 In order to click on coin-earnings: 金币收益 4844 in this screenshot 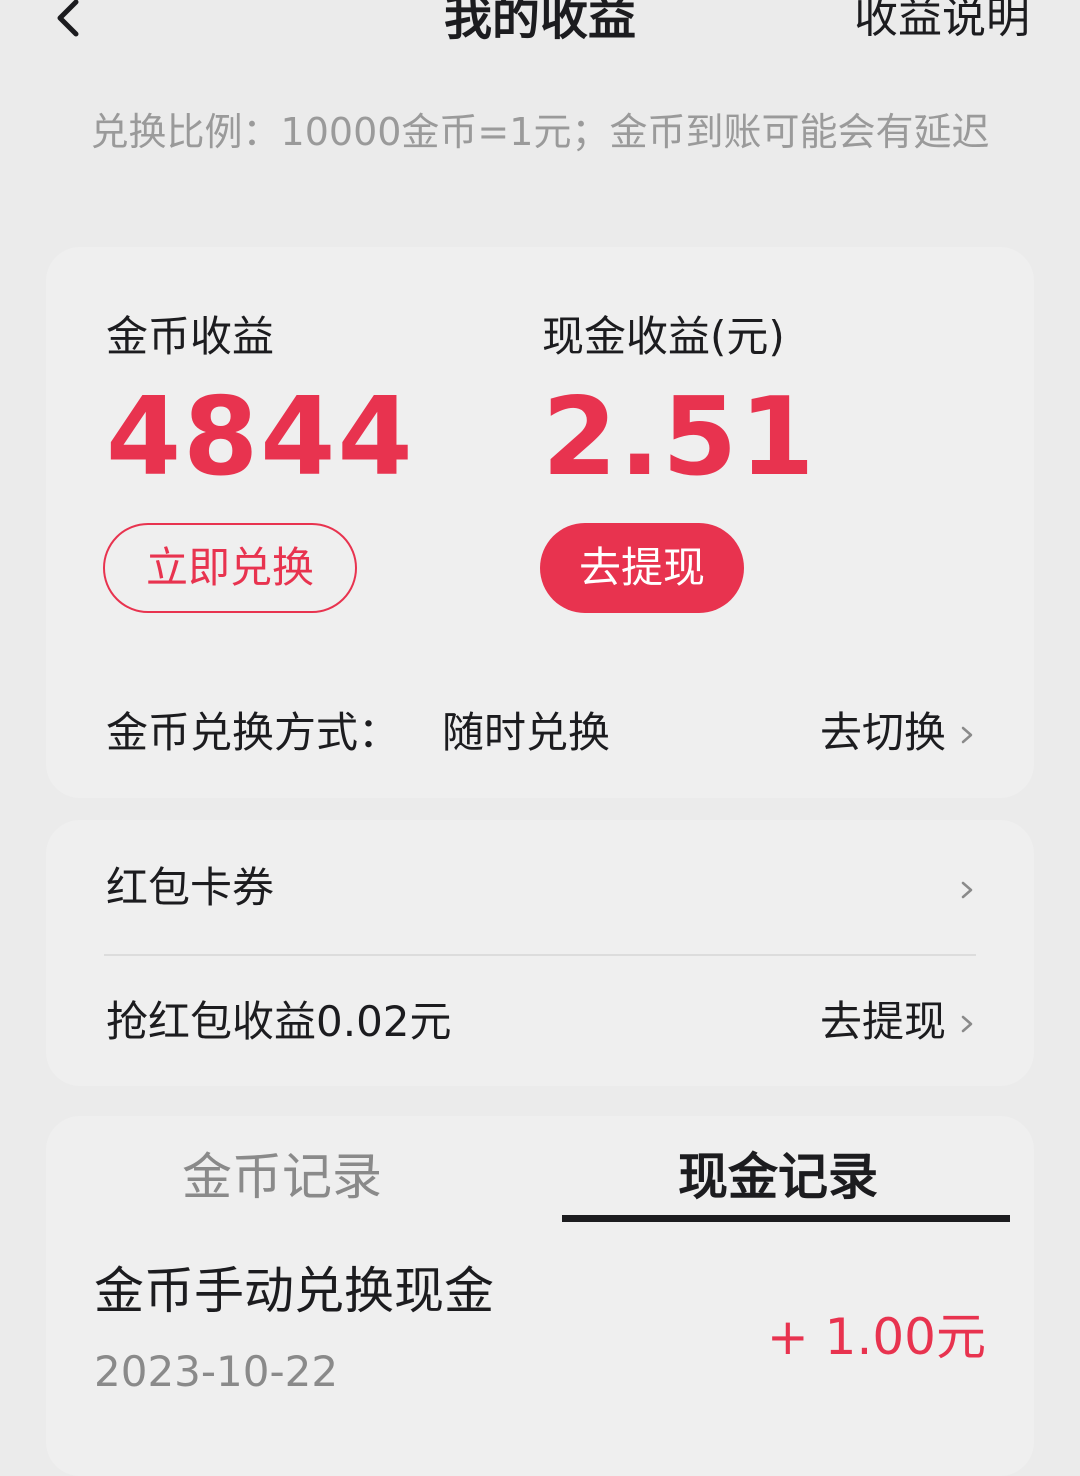, I will do `click(260, 405)`.